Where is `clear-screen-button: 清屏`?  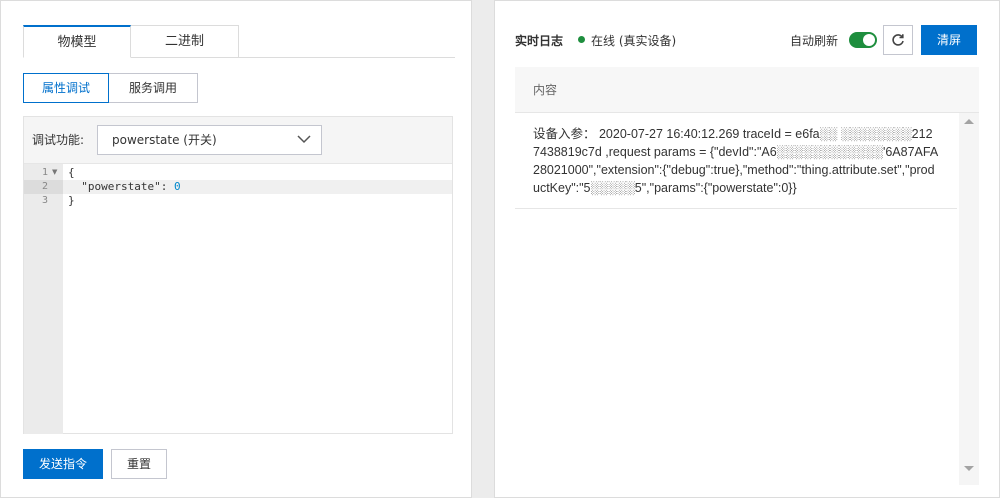 clear-screen-button: 清屏 is located at coordinates (949, 40).